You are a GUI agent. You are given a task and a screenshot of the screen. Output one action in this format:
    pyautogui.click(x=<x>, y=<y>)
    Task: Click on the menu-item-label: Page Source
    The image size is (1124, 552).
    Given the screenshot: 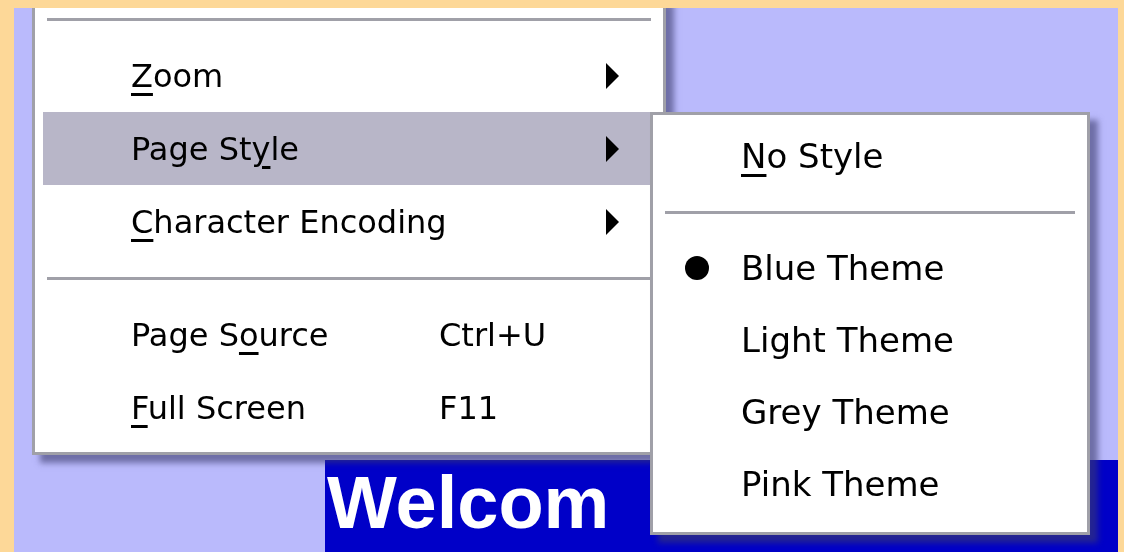 What is the action you would take?
    pyautogui.click(x=230, y=335)
    